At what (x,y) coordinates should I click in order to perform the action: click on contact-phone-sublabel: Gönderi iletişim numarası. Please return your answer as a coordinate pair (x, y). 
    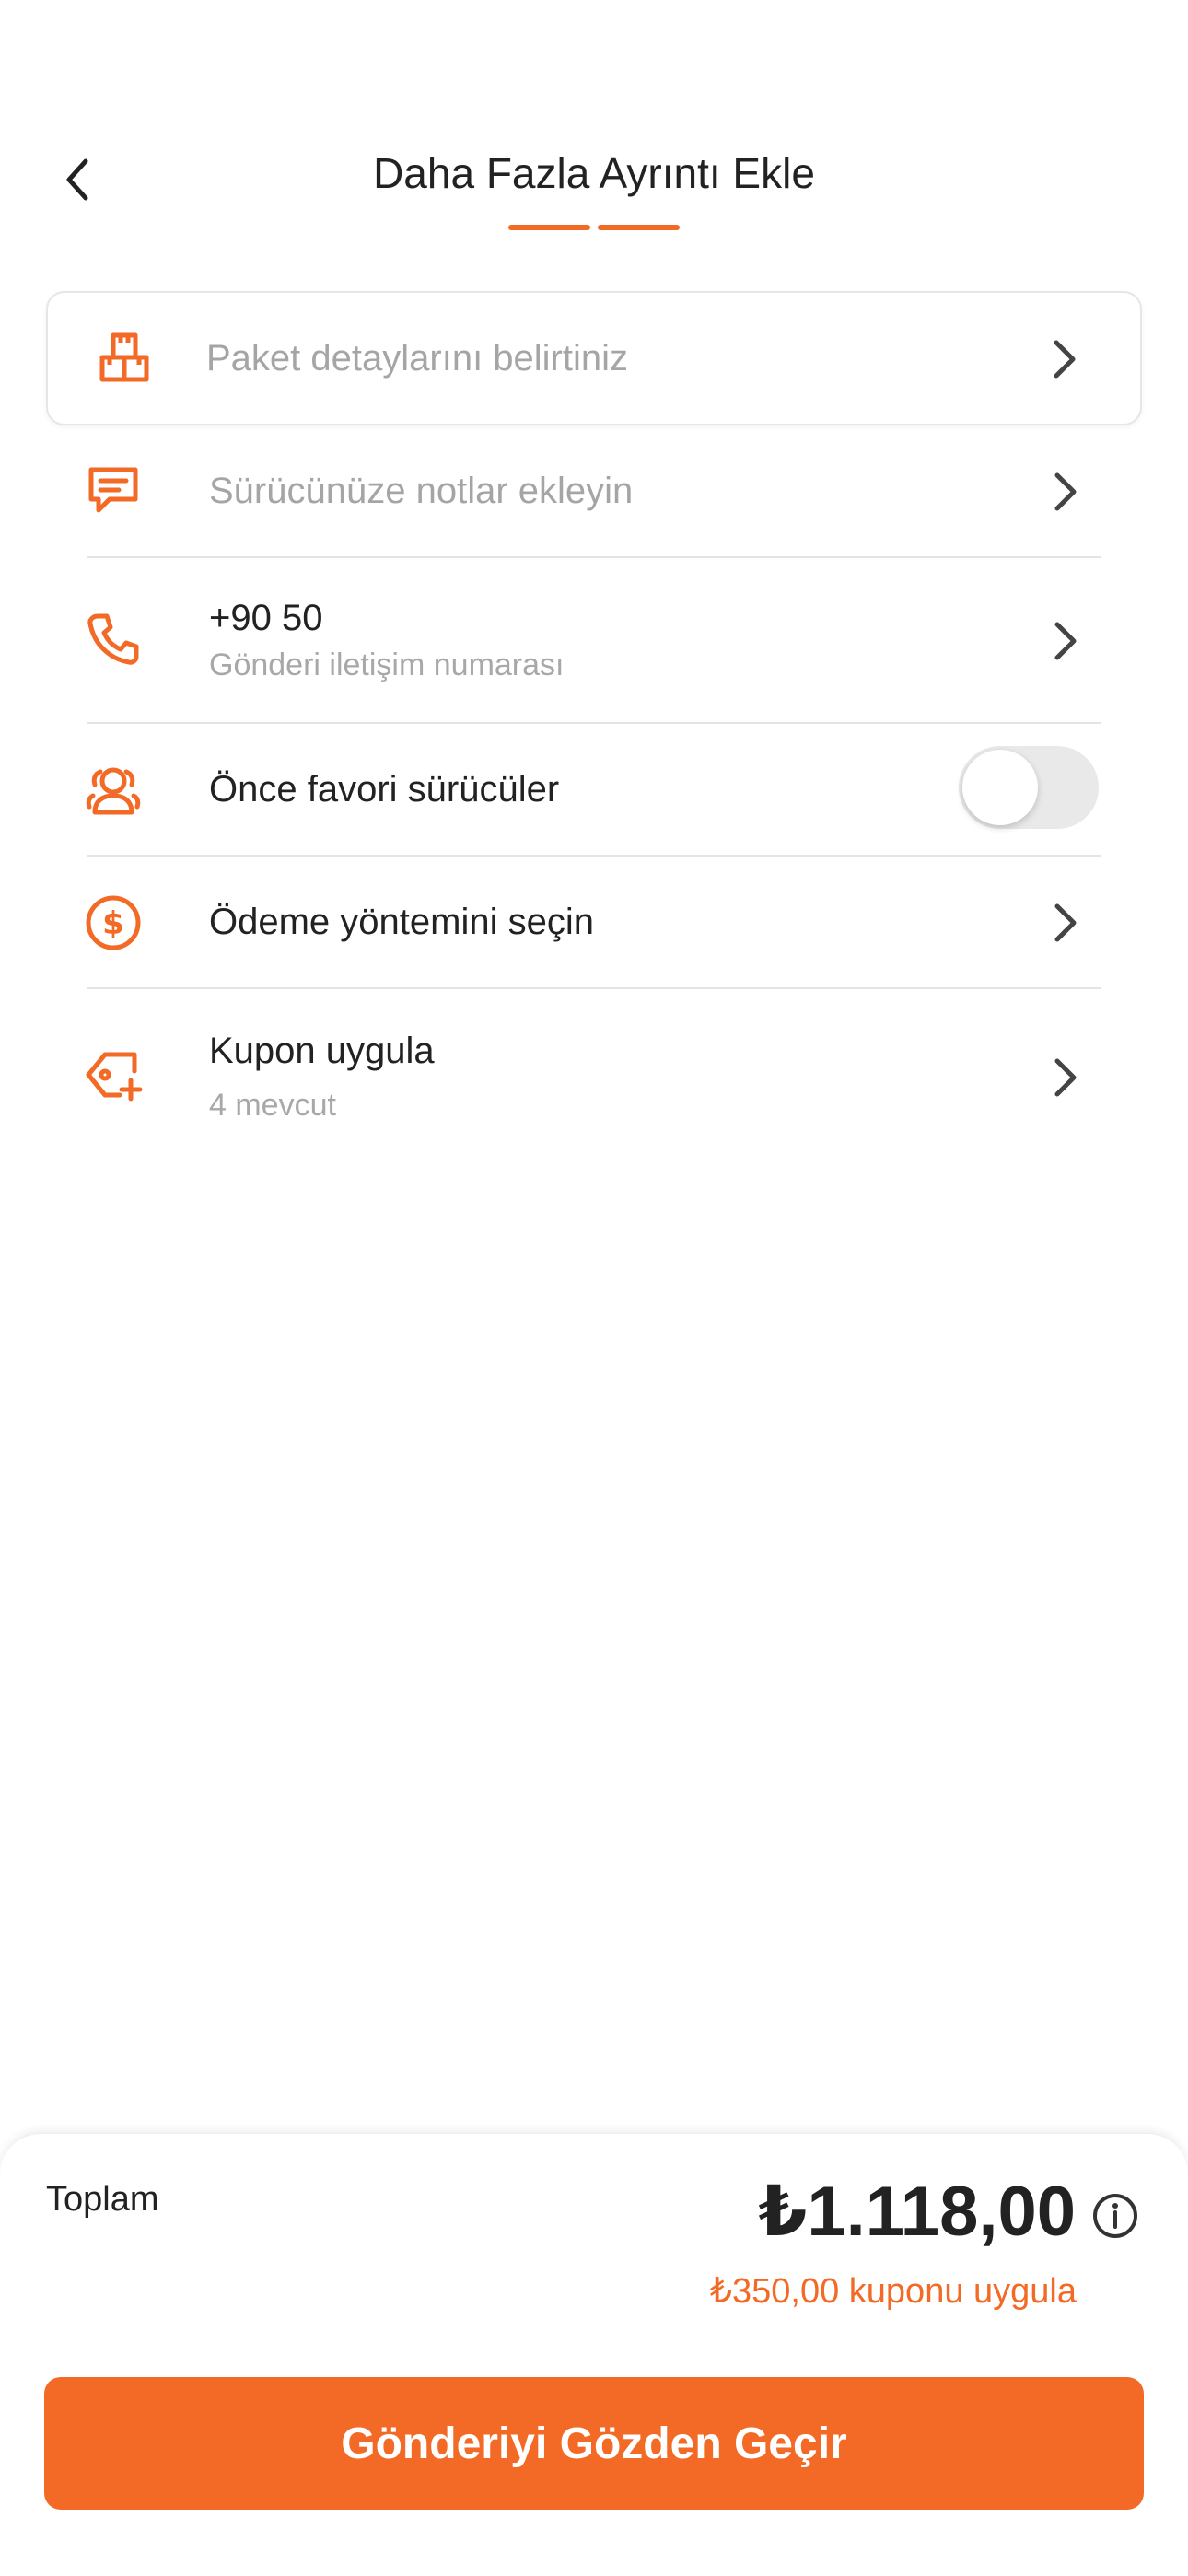
    Looking at the image, I should click on (387, 664).